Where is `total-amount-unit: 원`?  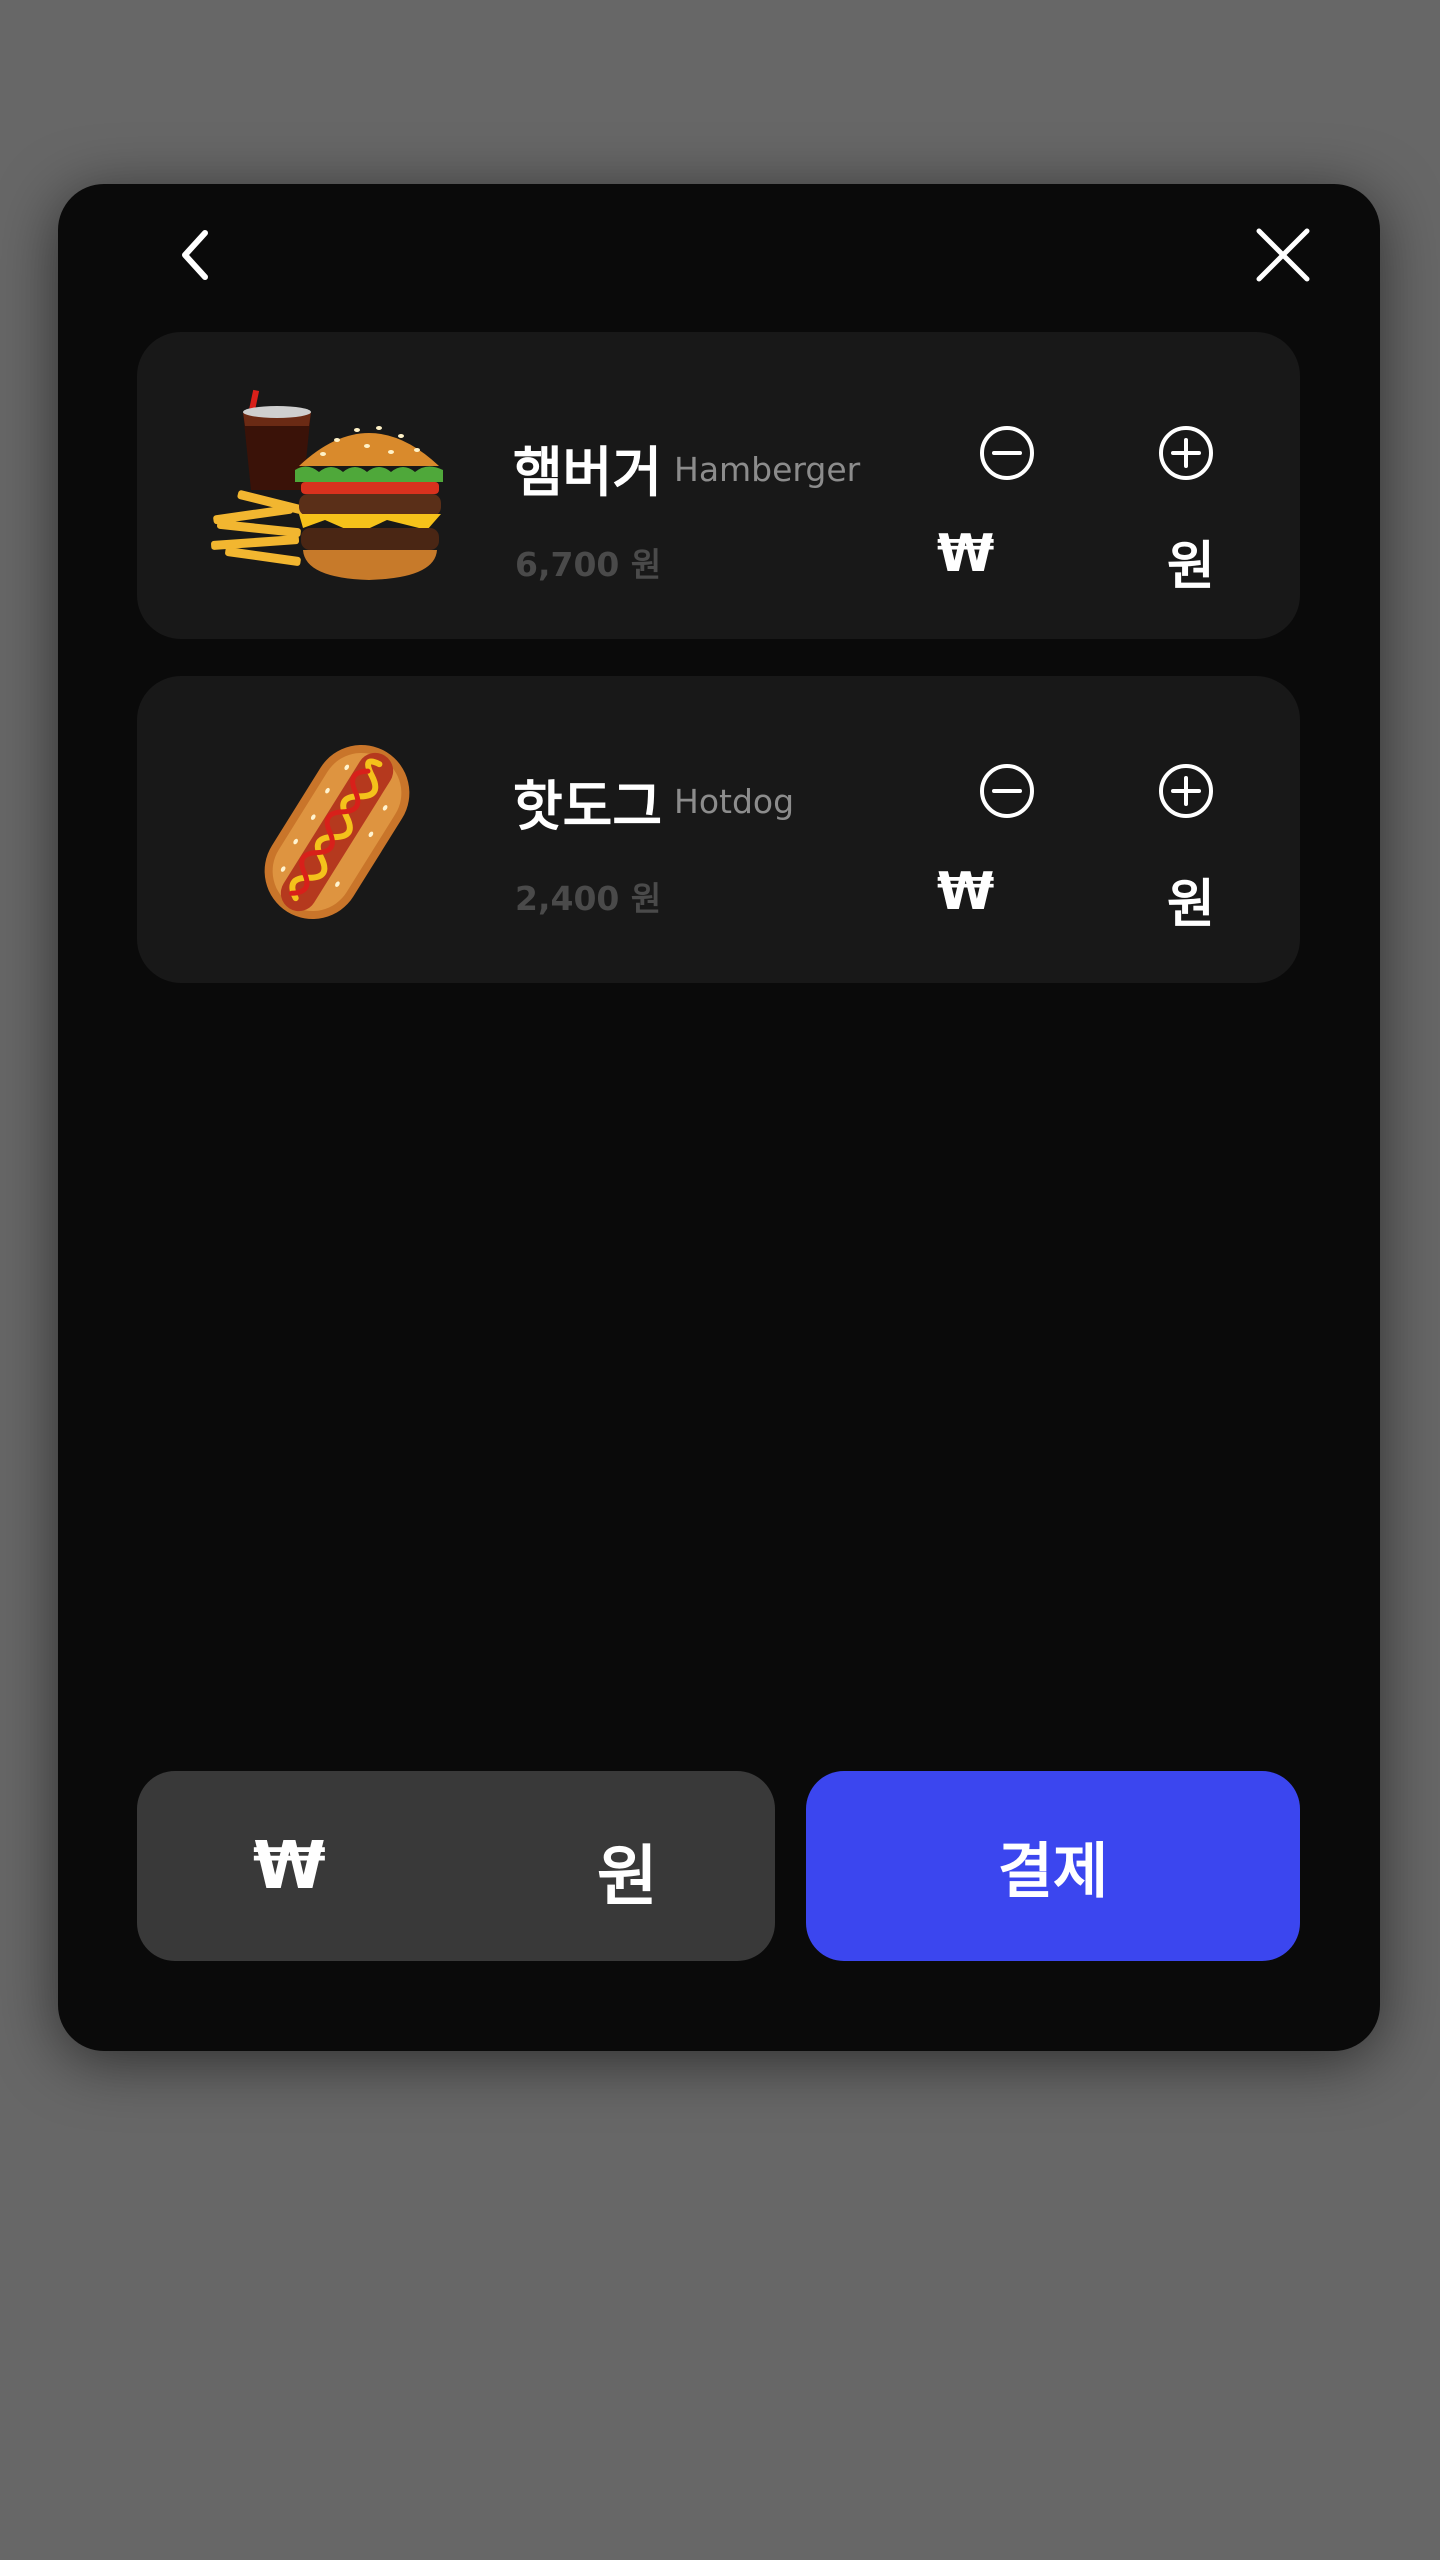
total-amount-unit: 원 is located at coordinates (627, 1876).